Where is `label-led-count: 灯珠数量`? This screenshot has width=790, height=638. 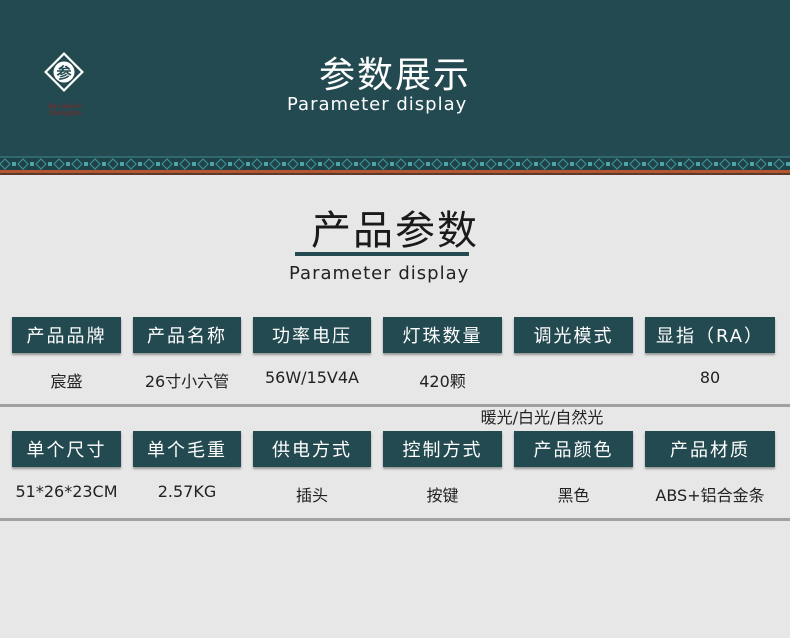 label-led-count: 灯珠数量 is located at coordinates (442, 335).